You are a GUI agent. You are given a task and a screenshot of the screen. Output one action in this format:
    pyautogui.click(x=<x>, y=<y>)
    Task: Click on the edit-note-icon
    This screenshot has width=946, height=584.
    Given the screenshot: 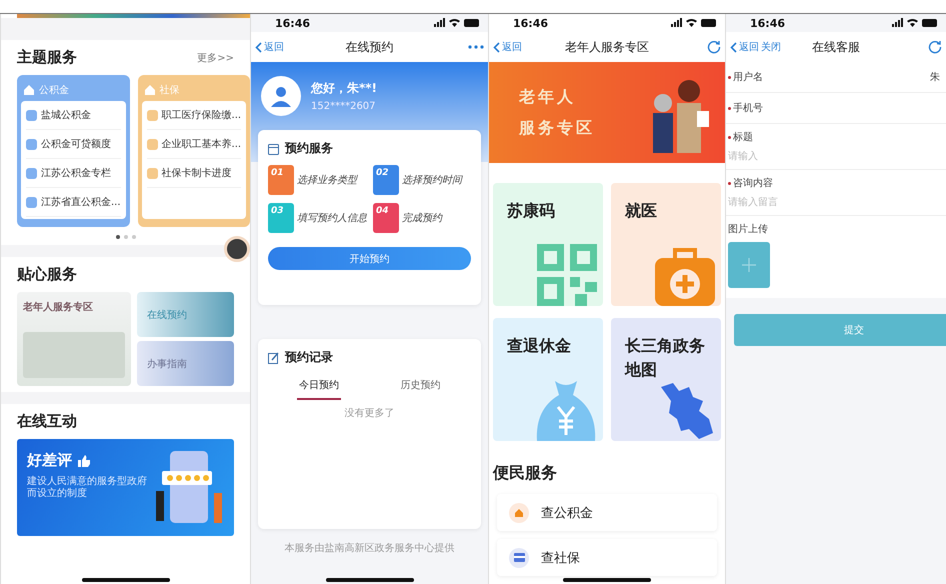 What is the action you would take?
    pyautogui.click(x=274, y=358)
    